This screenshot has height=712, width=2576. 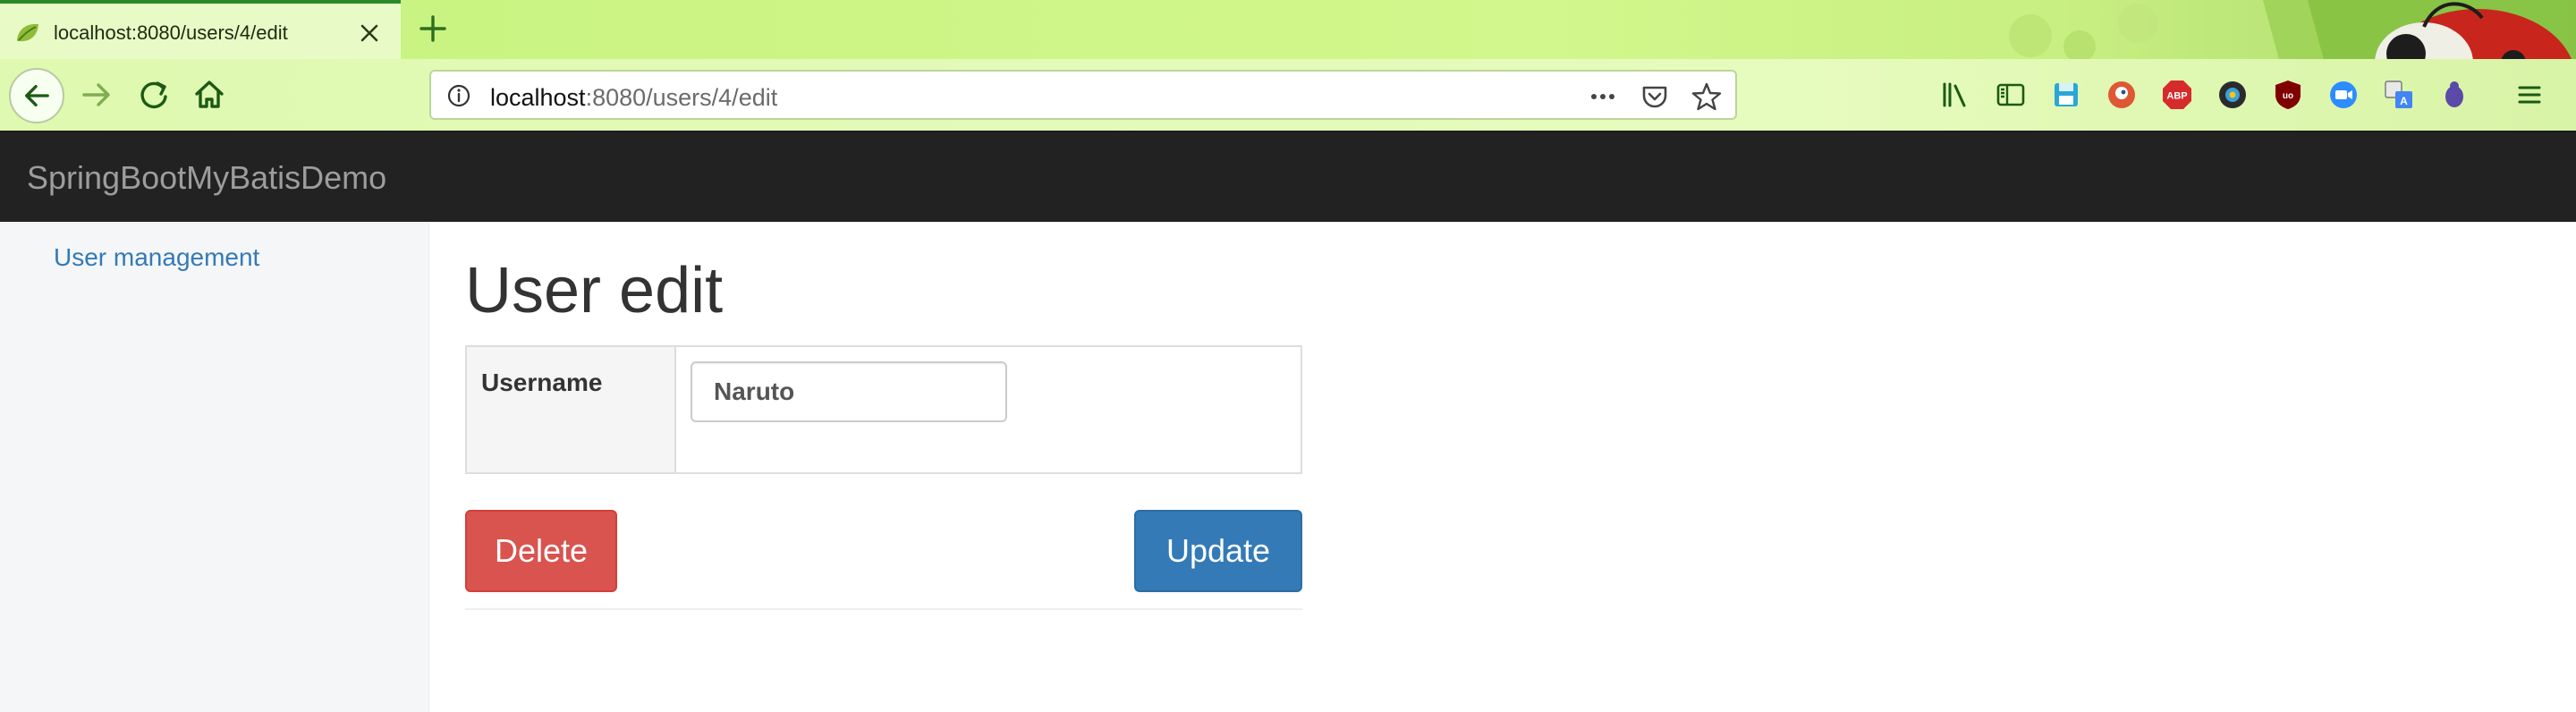 What do you see at coordinates (2122, 95) in the screenshot?
I see `duckduckgo-icon` at bounding box center [2122, 95].